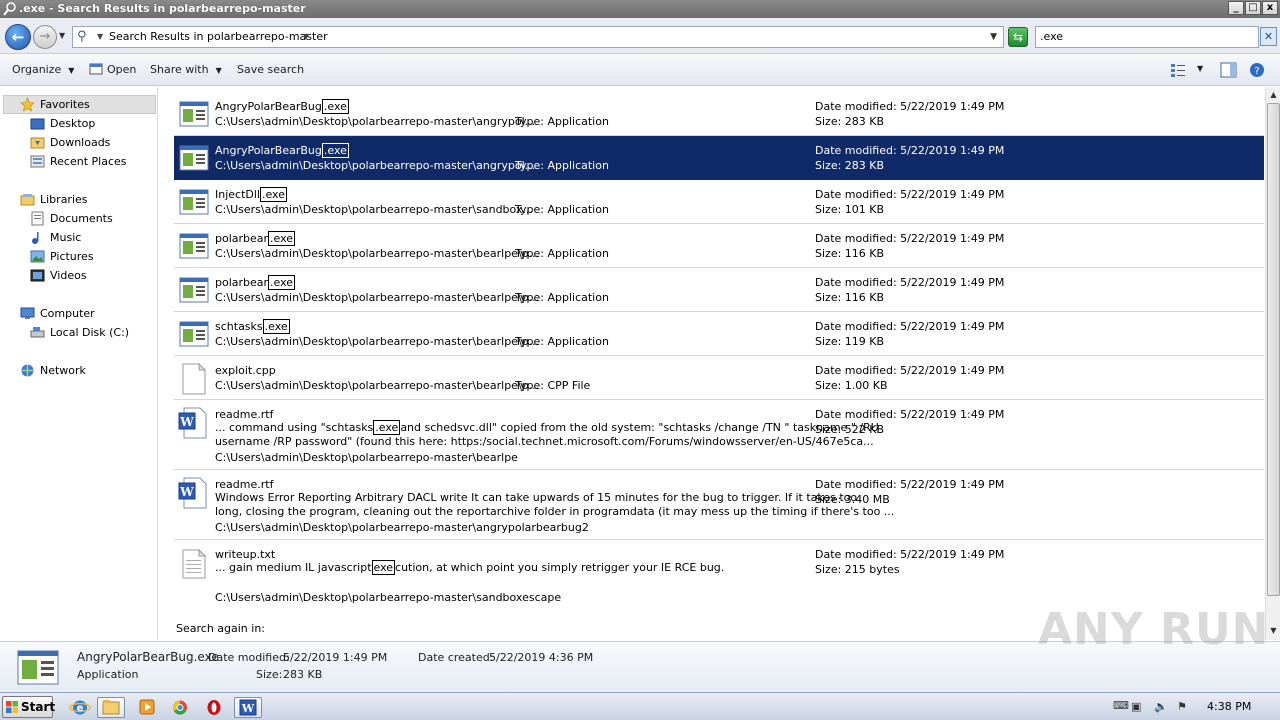  What do you see at coordinates (1229, 706) in the screenshot?
I see `taskbar-clock: 4:38 PM` at bounding box center [1229, 706].